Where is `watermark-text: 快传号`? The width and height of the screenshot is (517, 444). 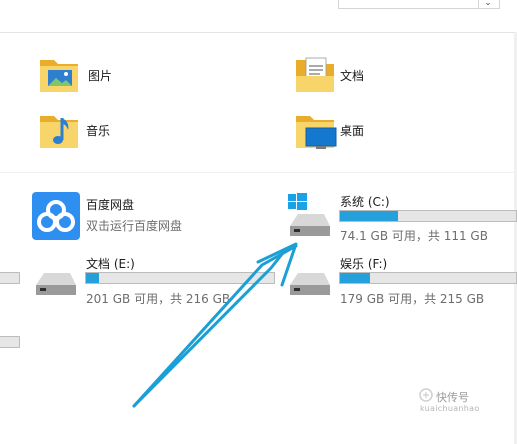 watermark-text: 快传号 is located at coordinates (452, 397).